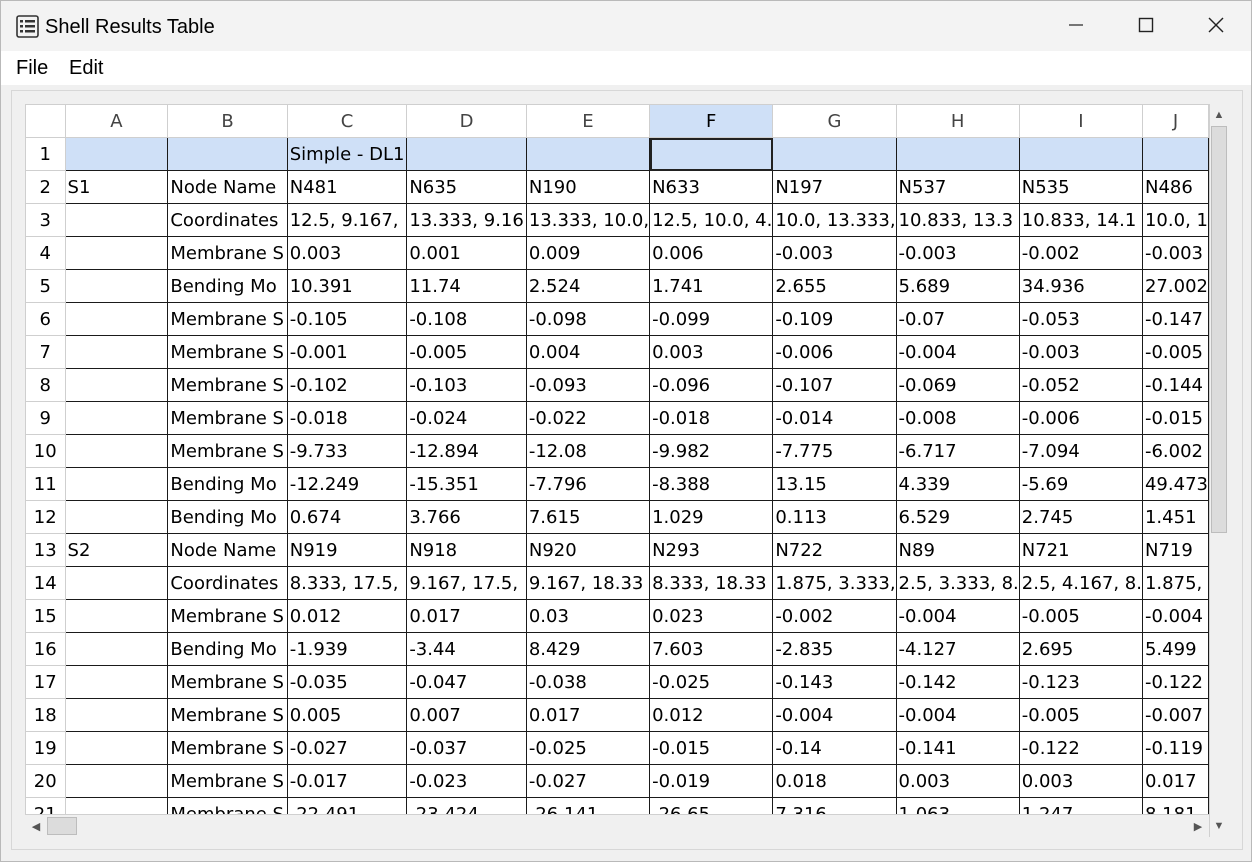  I want to click on grid-cell: 2.5, 3.333, 8., so click(957, 583).